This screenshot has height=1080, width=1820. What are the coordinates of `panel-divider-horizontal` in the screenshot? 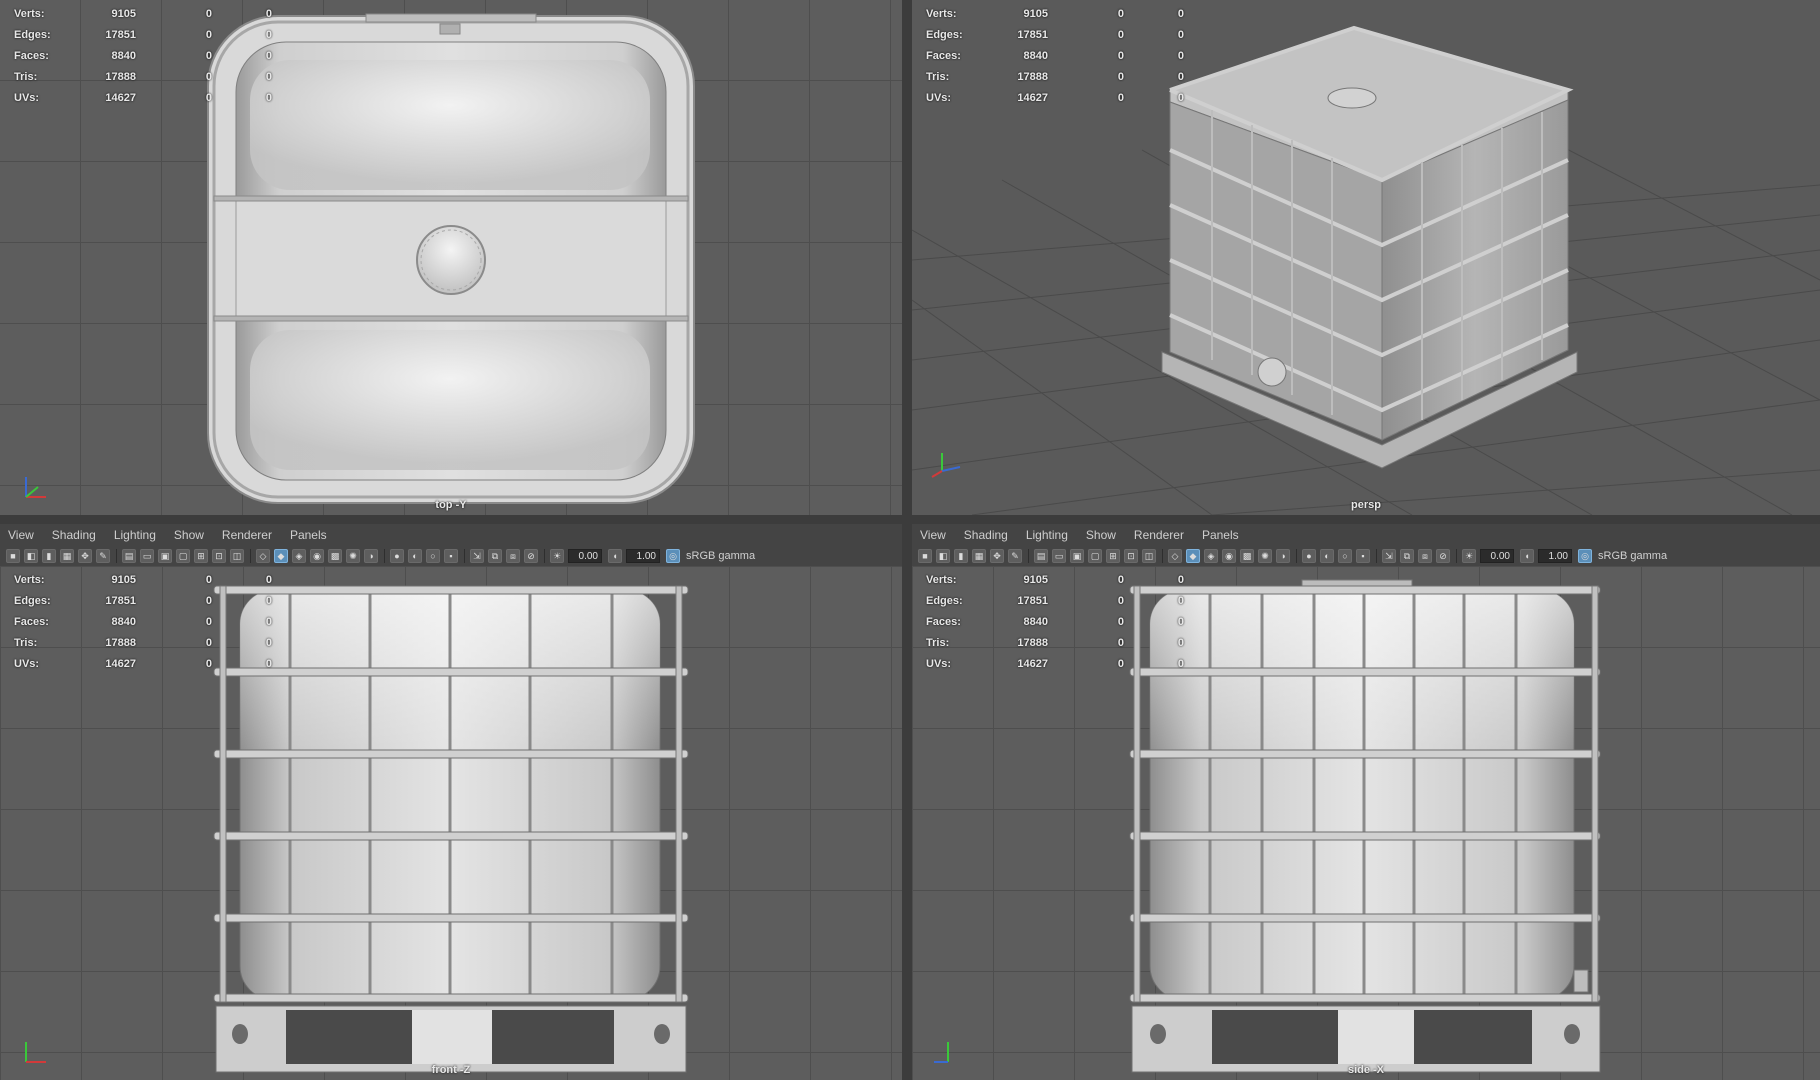 It's located at (910, 519).